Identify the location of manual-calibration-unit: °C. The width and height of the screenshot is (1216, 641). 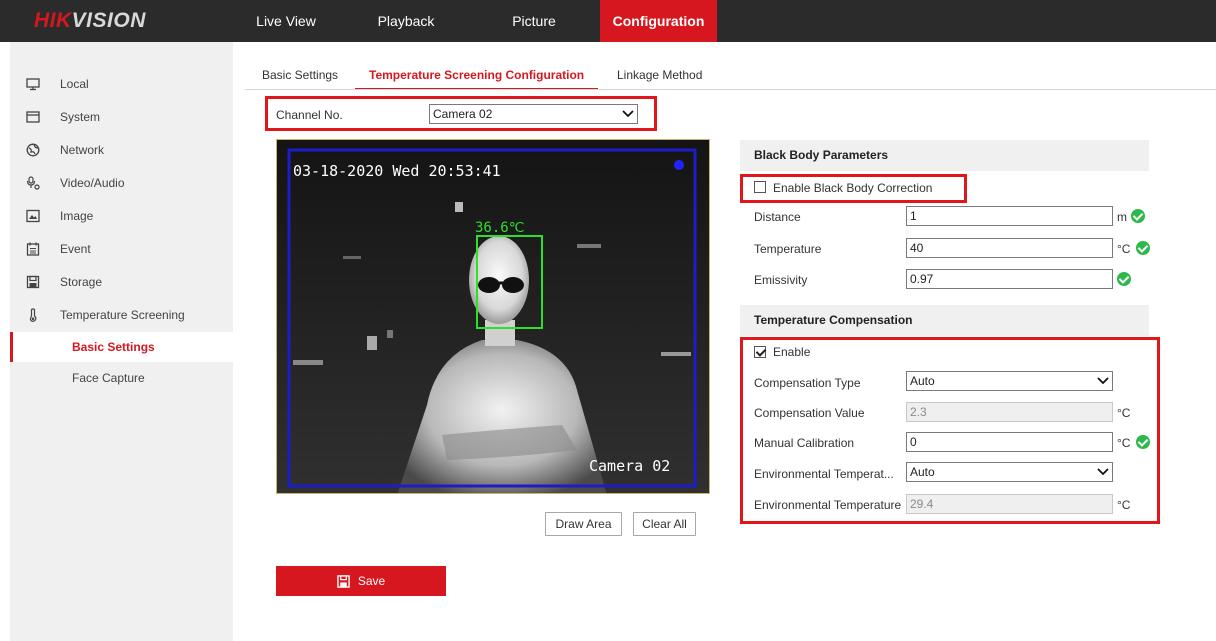
(1124, 443).